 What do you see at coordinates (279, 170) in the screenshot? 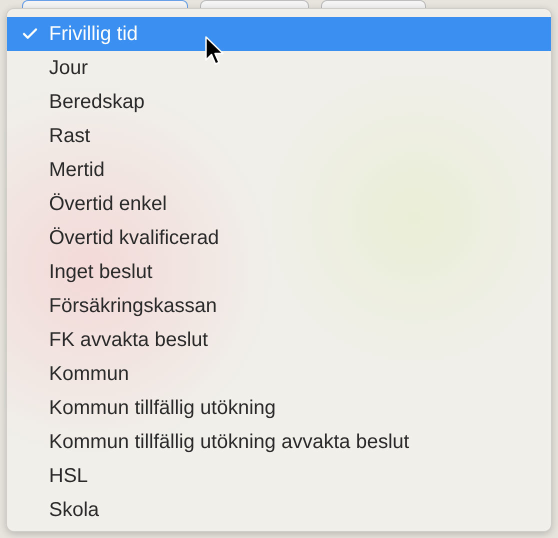
I see `menu-item: Mertid` at bounding box center [279, 170].